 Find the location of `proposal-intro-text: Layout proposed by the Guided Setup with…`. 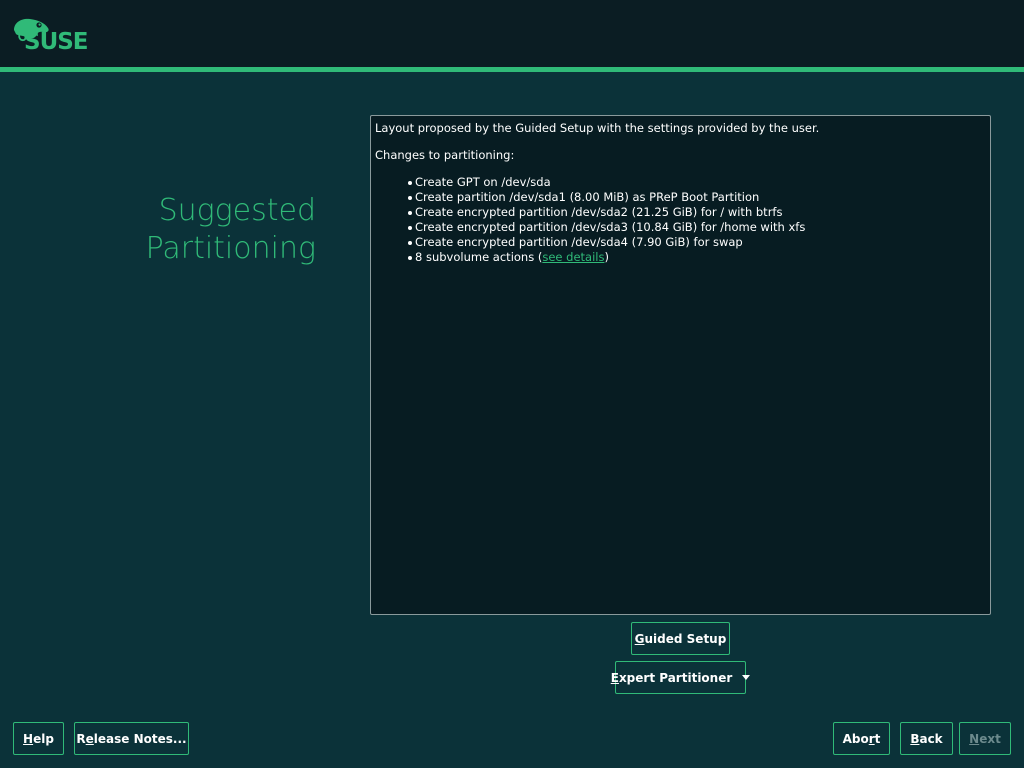

proposal-intro-text: Layout proposed by the Guided Setup with… is located at coordinates (597, 128).